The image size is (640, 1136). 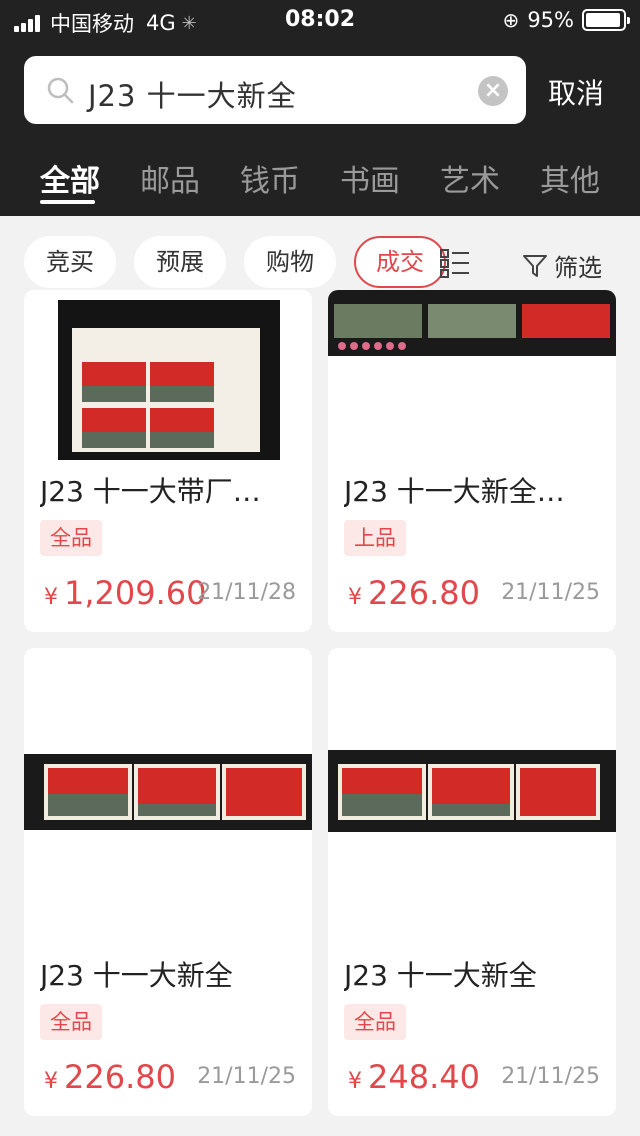 I want to click on tab-calligraphy: 书画, so click(x=370, y=178).